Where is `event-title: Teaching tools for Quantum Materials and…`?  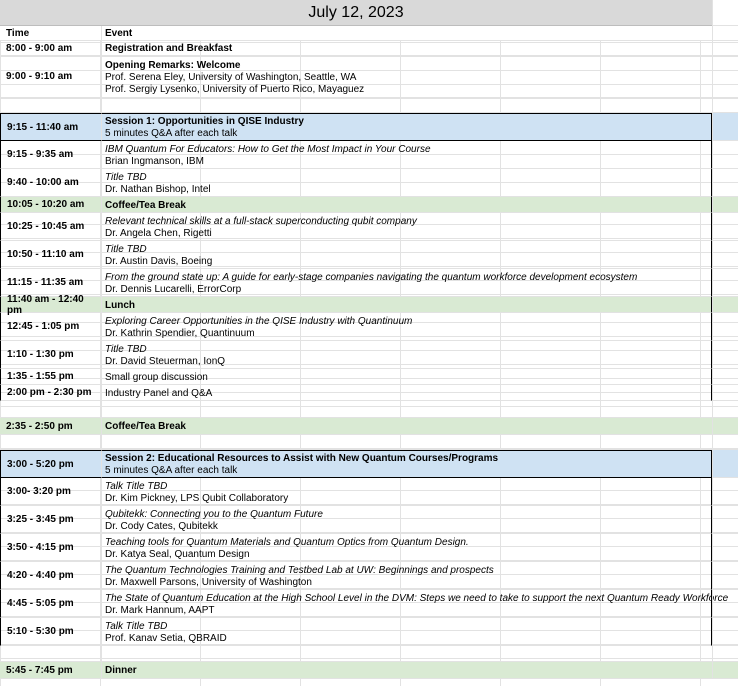 event-title: Teaching tools for Quantum Materials and… is located at coordinates (287, 542).